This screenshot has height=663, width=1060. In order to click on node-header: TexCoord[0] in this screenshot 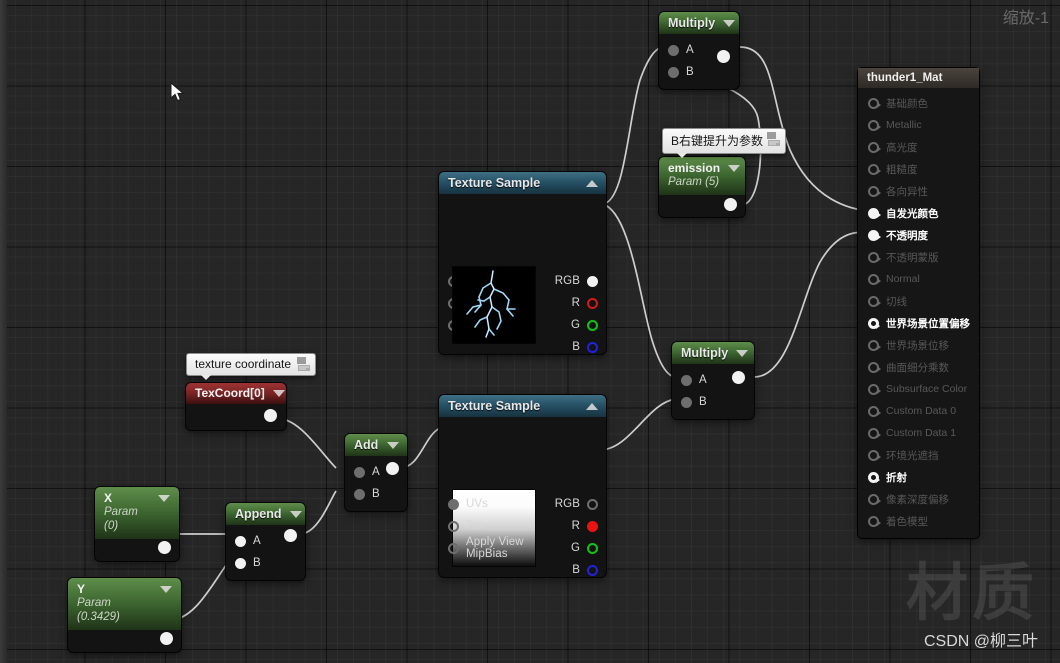, I will do `click(236, 393)`.